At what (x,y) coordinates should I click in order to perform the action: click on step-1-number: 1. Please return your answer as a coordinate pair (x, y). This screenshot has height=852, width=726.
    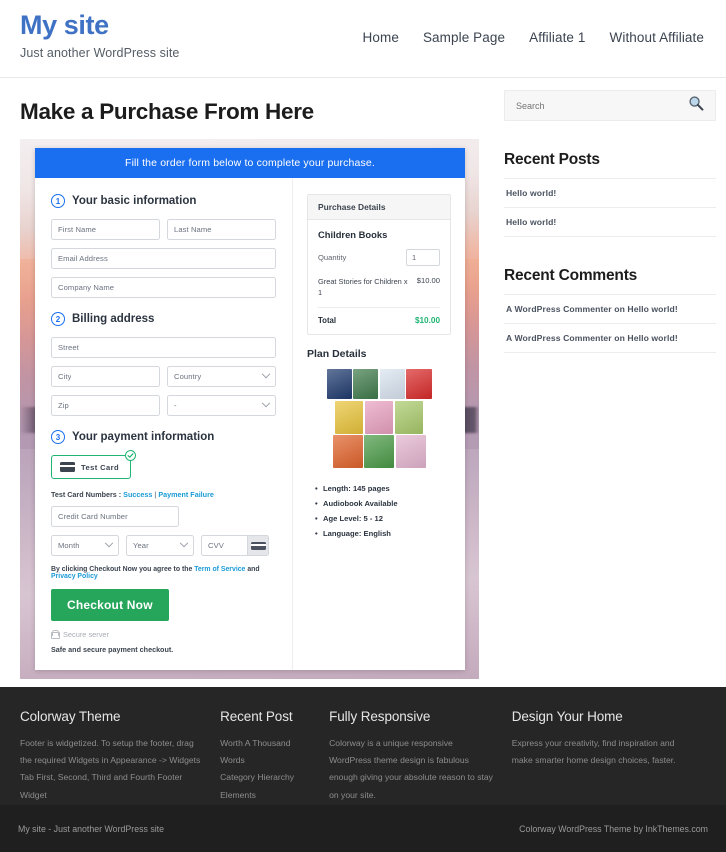
    Looking at the image, I should click on (58, 201).